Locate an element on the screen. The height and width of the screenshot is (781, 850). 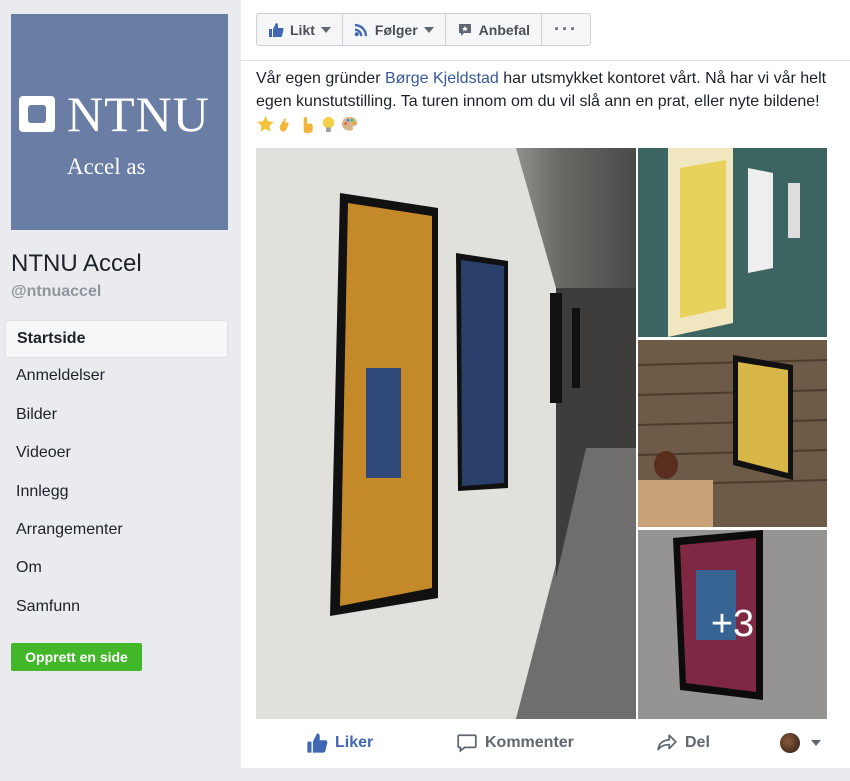
recommend-button: Anbefal is located at coordinates (494, 29).